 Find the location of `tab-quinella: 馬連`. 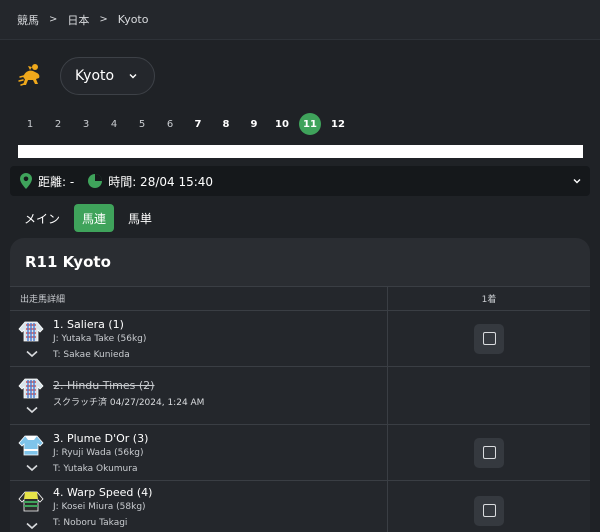

tab-quinella: 馬連 is located at coordinates (94, 218).